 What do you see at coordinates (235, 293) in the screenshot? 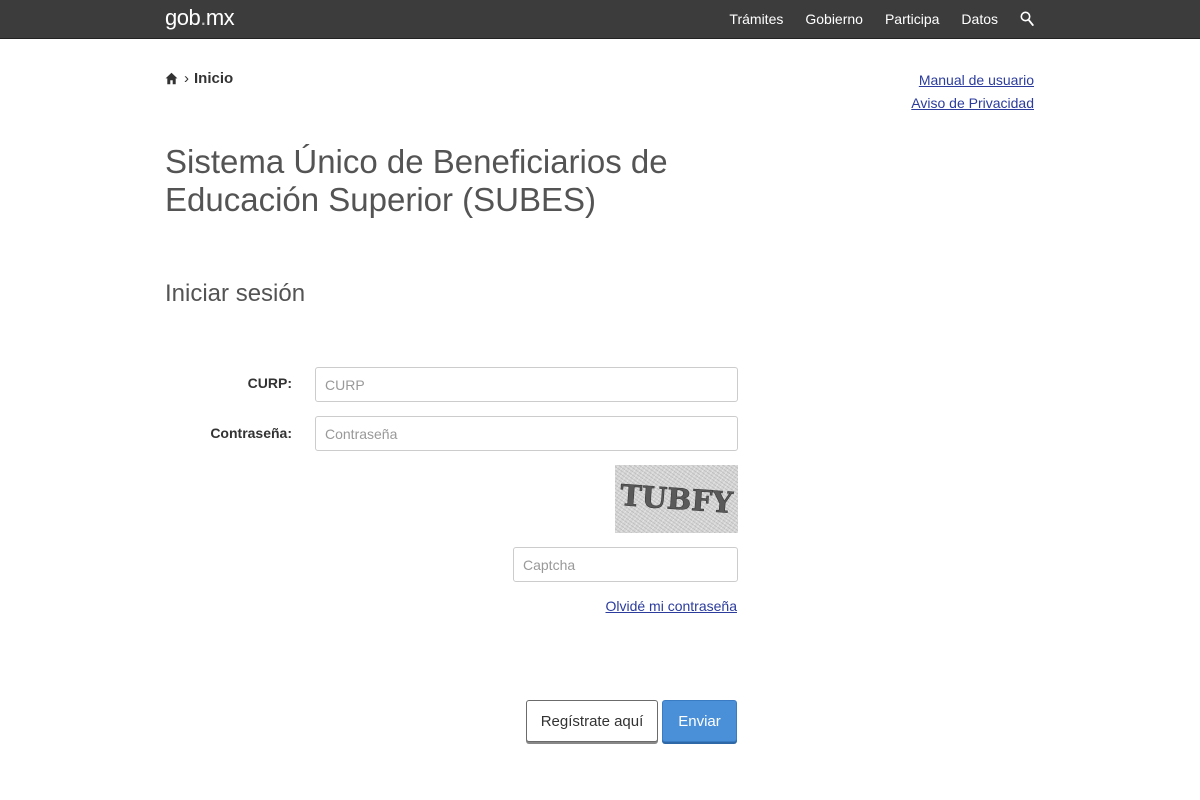
I see `login-section-title: Iniciar sesión` at bounding box center [235, 293].